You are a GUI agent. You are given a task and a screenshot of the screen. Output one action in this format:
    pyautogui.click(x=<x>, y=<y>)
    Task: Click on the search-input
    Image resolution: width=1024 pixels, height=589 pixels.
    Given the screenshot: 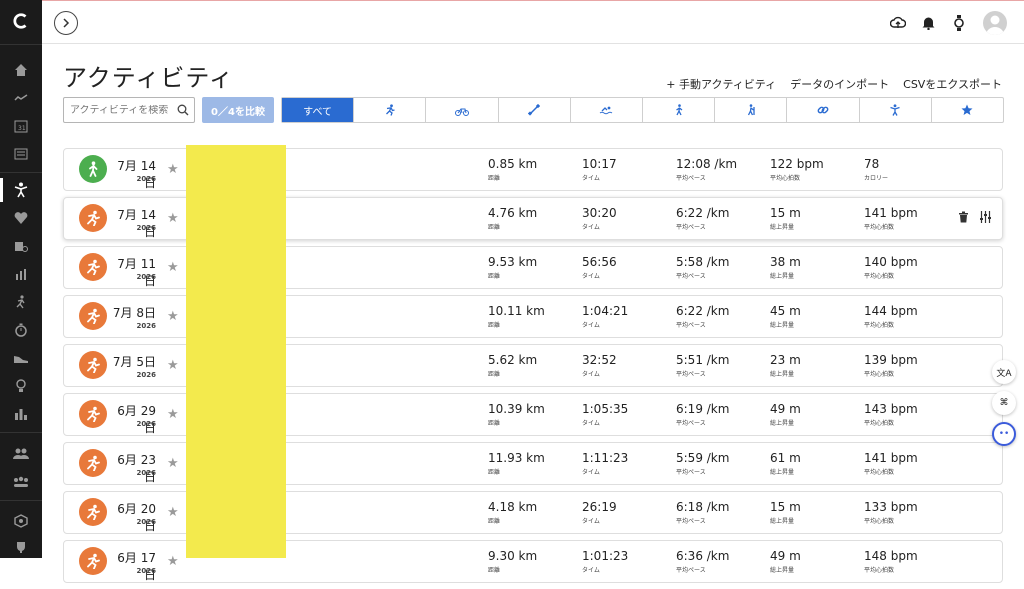 What is the action you would take?
    pyautogui.click(x=120, y=110)
    